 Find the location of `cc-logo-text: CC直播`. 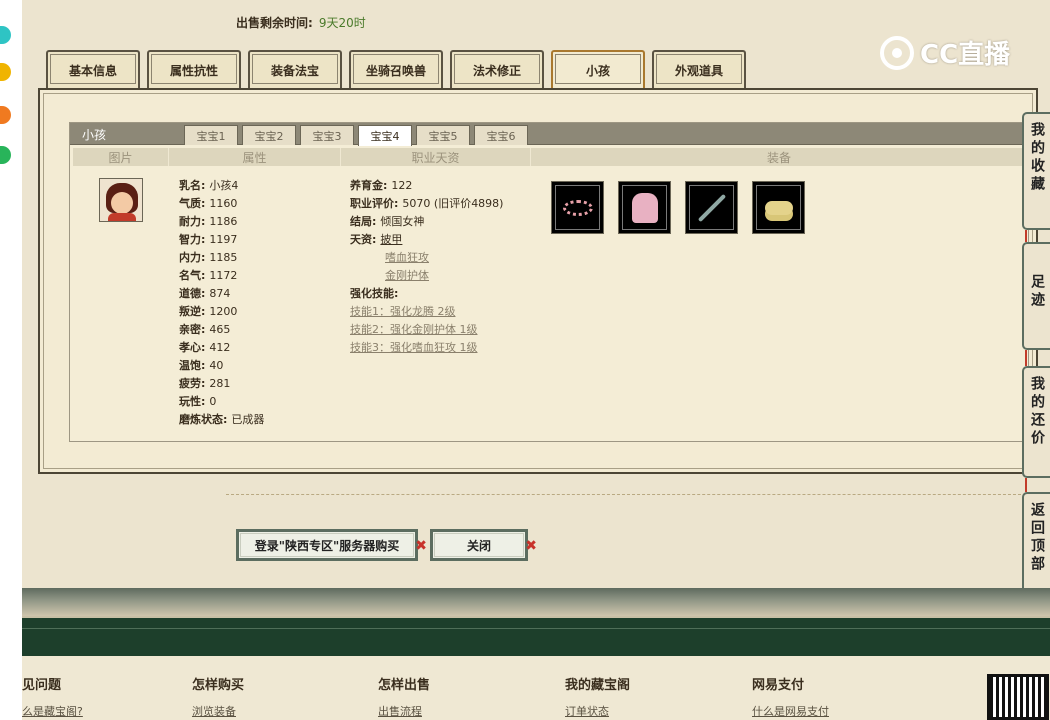

cc-logo-text: CC直播 is located at coordinates (965, 55).